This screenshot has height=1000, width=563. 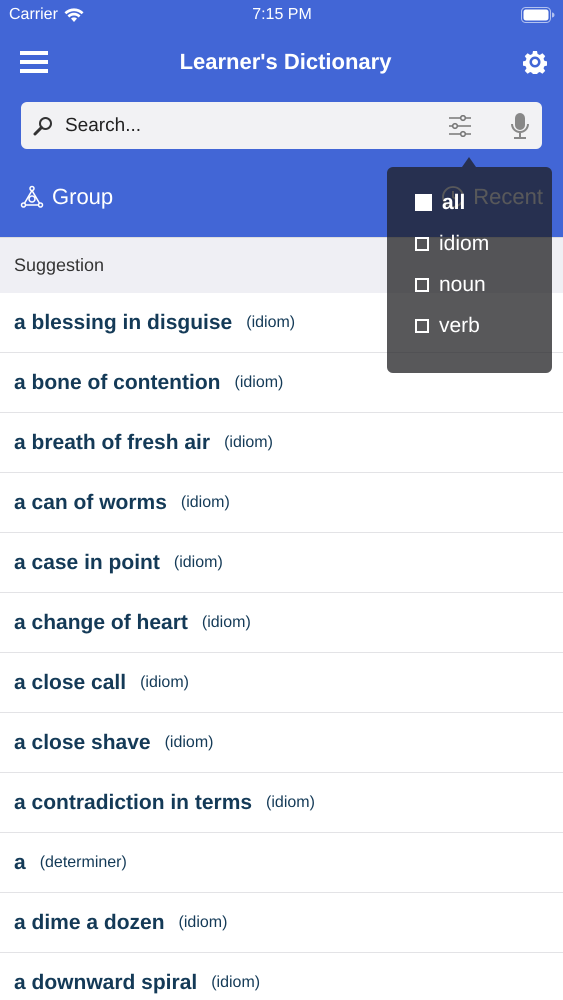 What do you see at coordinates (460, 125) in the screenshot?
I see `filter-sliders-icon` at bounding box center [460, 125].